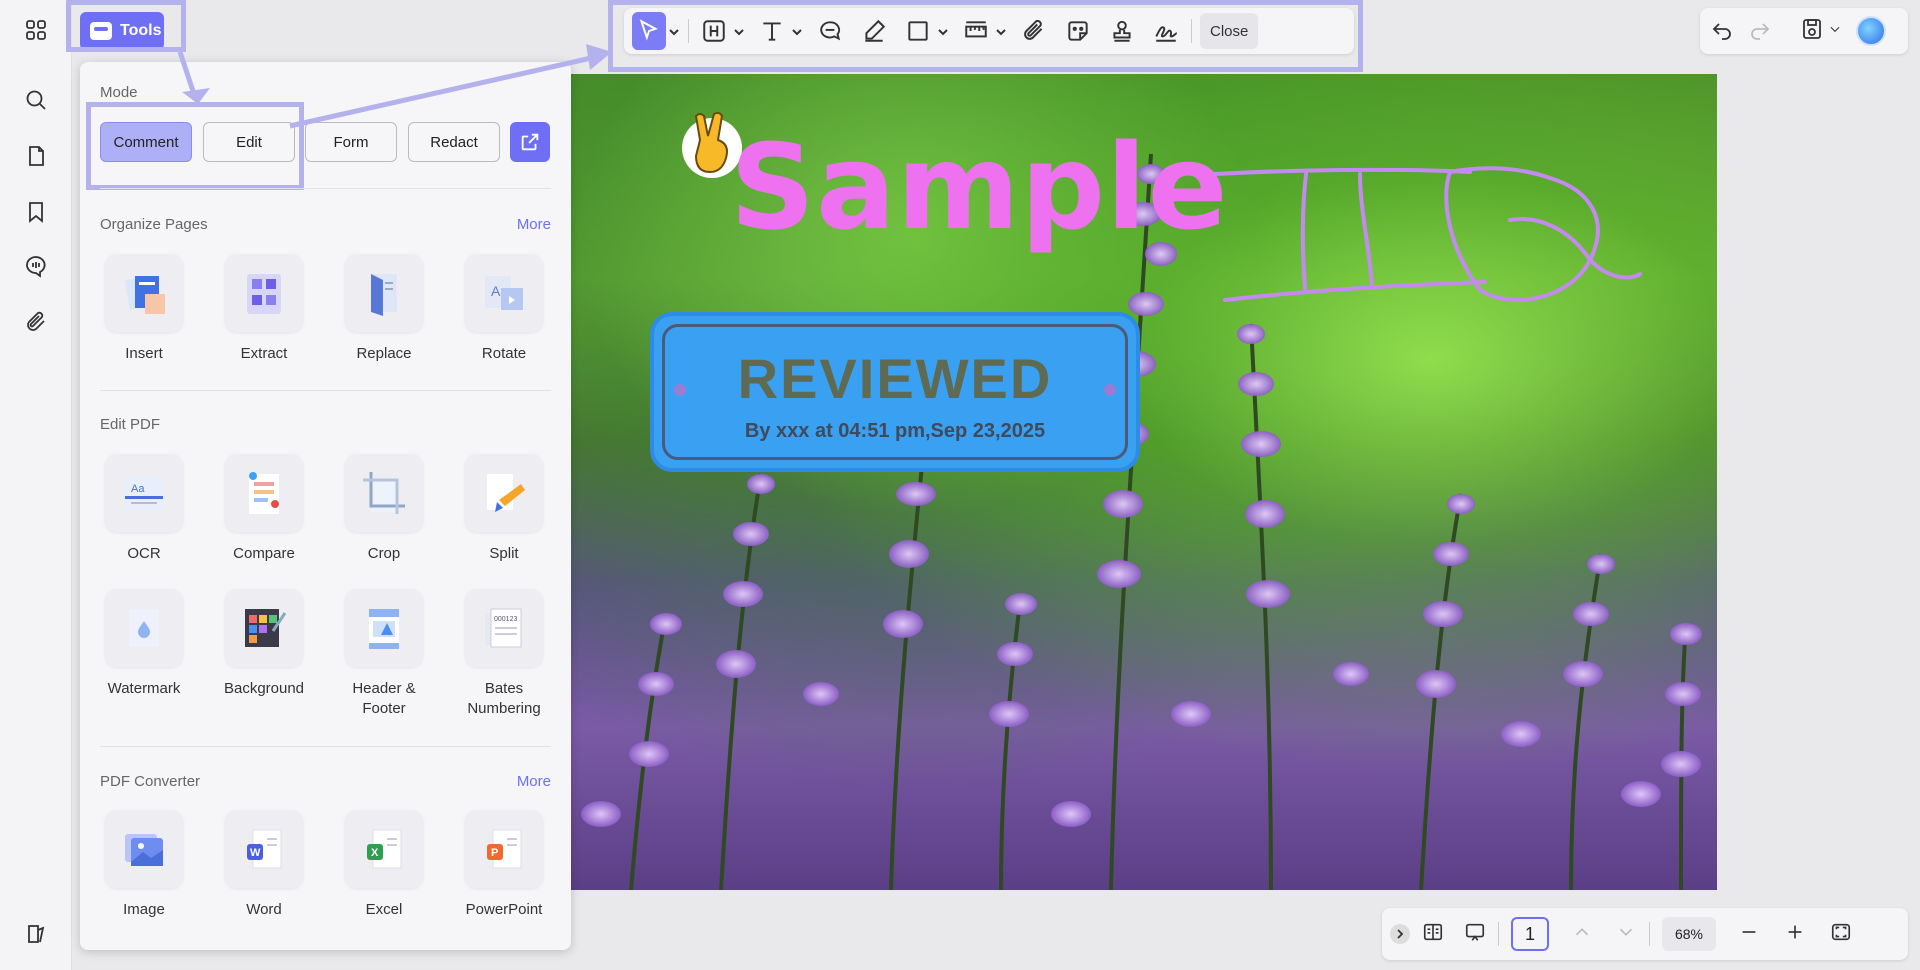 This screenshot has height=970, width=1920. What do you see at coordinates (119, 92) in the screenshot?
I see `mode-section-label: Mode` at bounding box center [119, 92].